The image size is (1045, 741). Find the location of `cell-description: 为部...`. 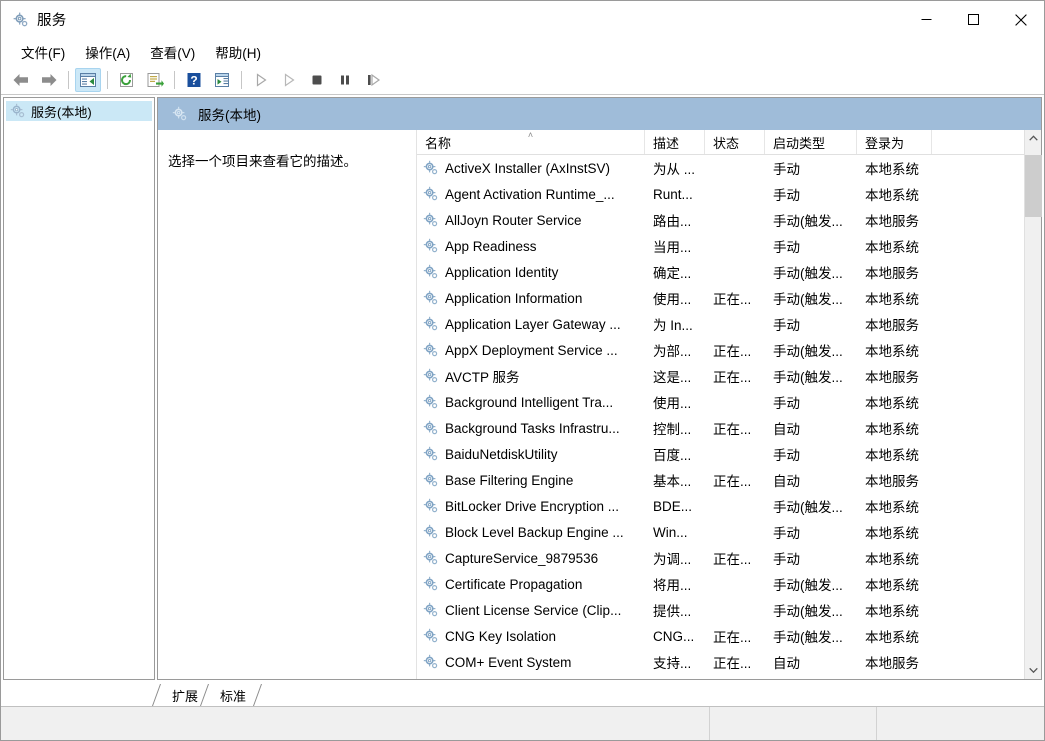

cell-description: 为部... is located at coordinates (672, 351).